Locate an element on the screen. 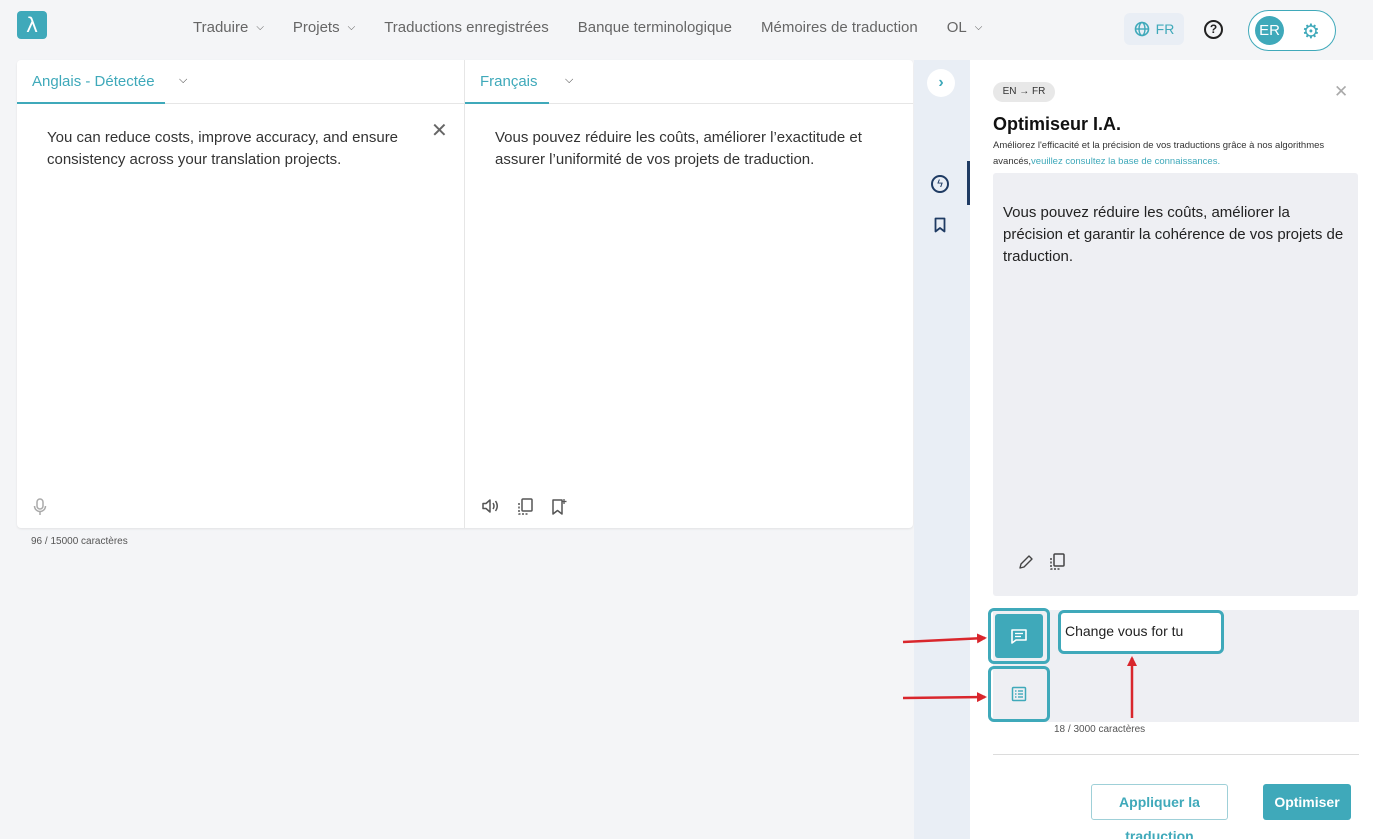 The height and width of the screenshot is (839, 1373). prompt-char-count: 18 / 3000 caractères is located at coordinates (1100, 729).